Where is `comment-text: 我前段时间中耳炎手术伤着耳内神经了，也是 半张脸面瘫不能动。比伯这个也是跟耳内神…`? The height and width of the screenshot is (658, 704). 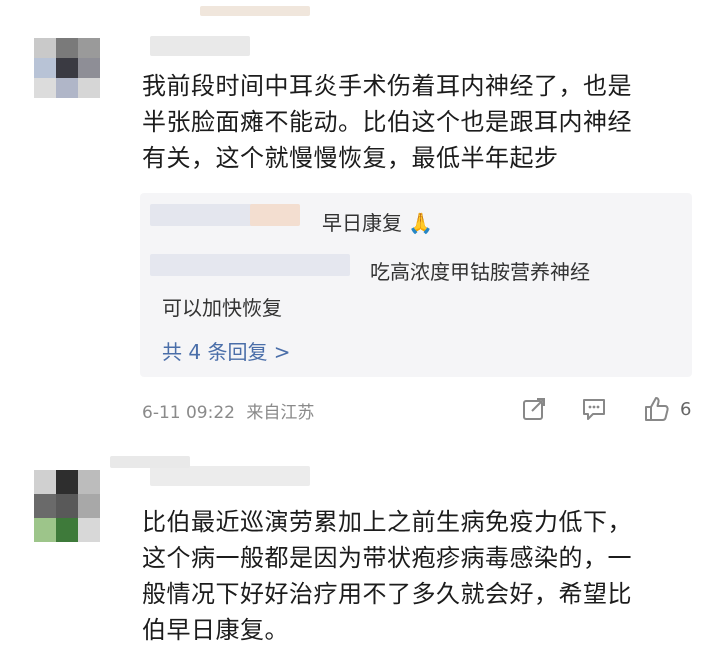
comment-text: 我前段时间中耳炎手术伤着耳内神经了，也是 半张脸面瘫不能动。比伯这个也是跟耳内神… is located at coordinates (387, 122).